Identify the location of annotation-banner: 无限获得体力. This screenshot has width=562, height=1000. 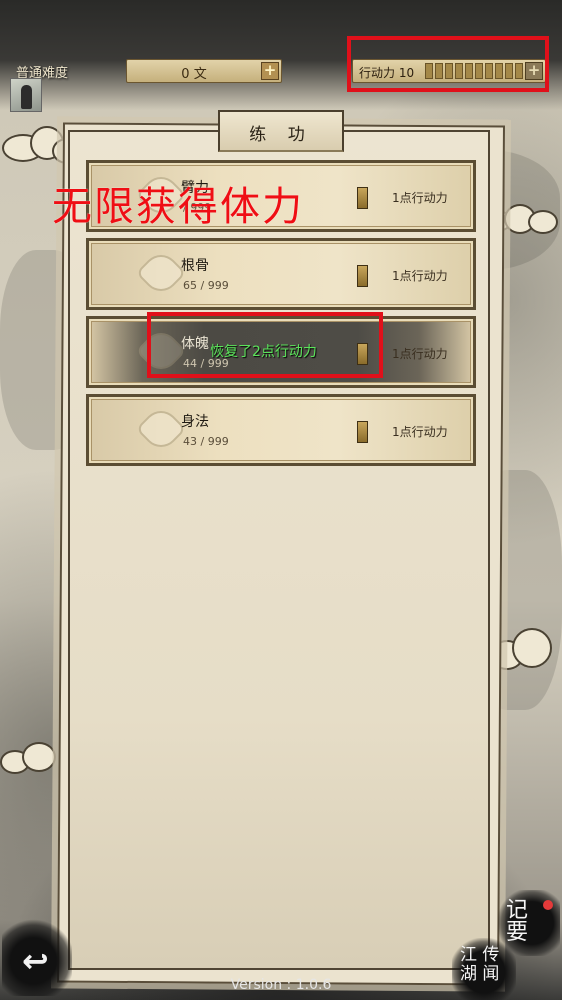
(178, 207).